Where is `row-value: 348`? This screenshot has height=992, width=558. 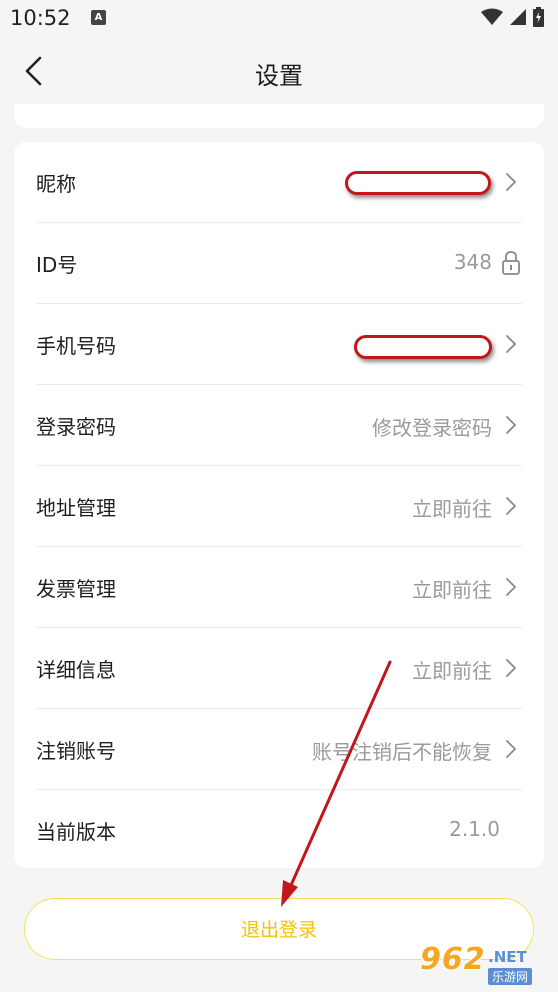 row-value: 348 is located at coordinates (472, 262).